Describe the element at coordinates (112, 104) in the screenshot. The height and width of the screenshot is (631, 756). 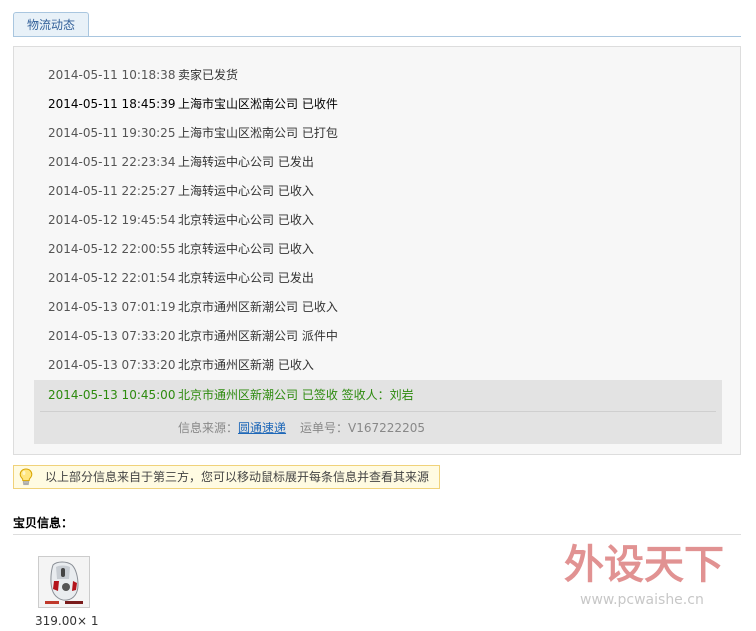
I see `logistics-time: 2014-05-11 18:45:39` at that location.